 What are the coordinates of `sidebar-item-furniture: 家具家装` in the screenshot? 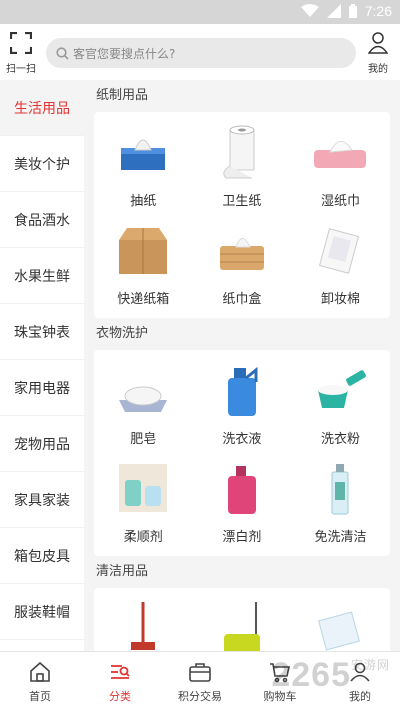 It's located at (42, 500).